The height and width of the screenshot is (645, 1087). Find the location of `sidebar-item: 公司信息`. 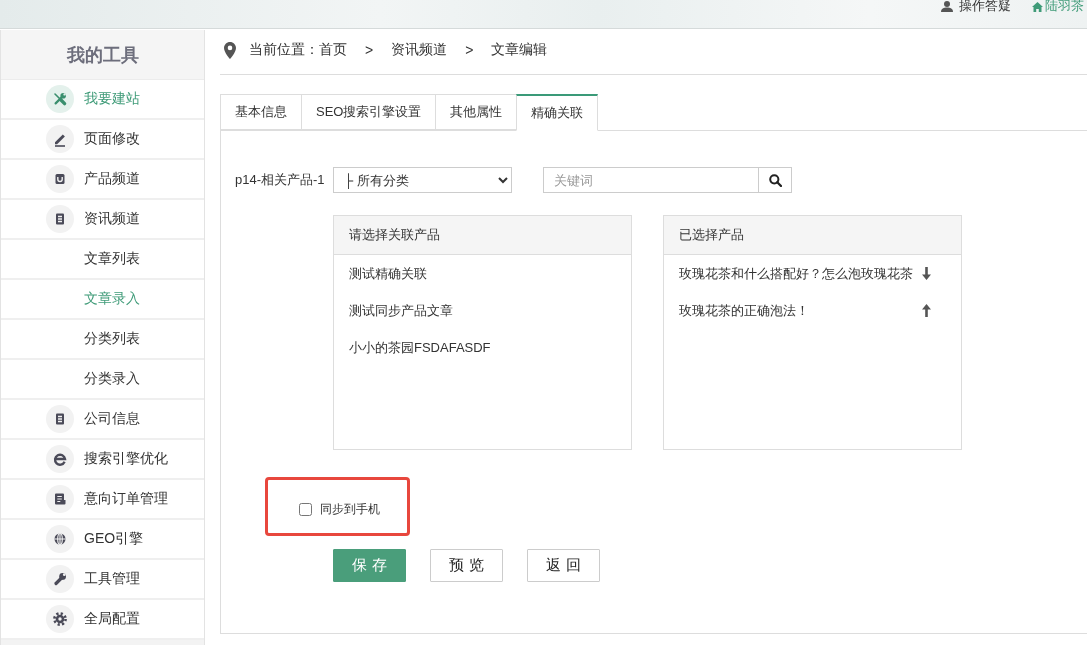

sidebar-item: 公司信息 is located at coordinates (102, 420).